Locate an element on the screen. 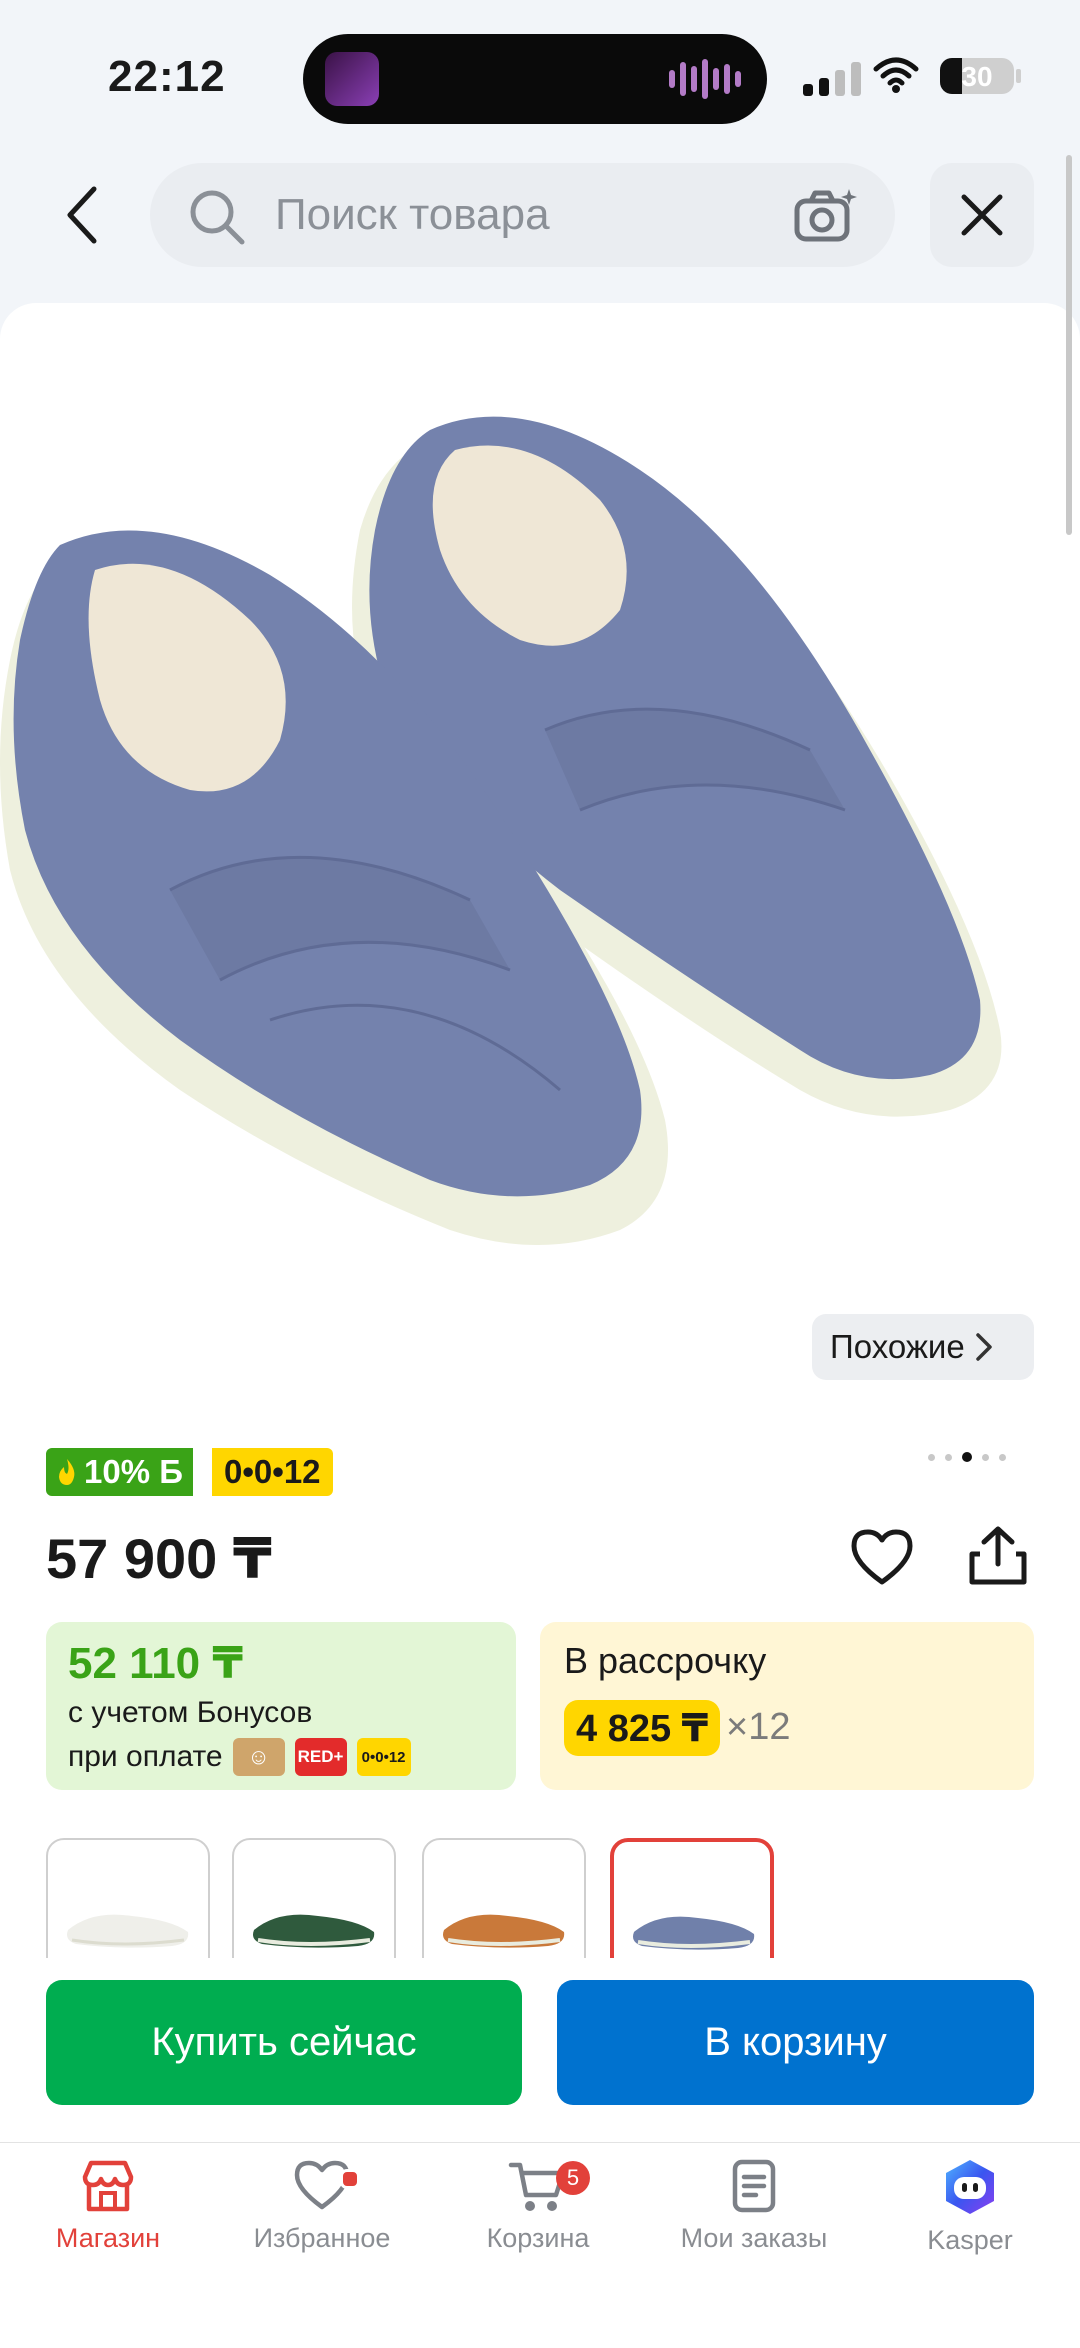 Image resolution: width=1080 pixels, height=2348 pixels. variant-blue-selected is located at coordinates (692, 1898).